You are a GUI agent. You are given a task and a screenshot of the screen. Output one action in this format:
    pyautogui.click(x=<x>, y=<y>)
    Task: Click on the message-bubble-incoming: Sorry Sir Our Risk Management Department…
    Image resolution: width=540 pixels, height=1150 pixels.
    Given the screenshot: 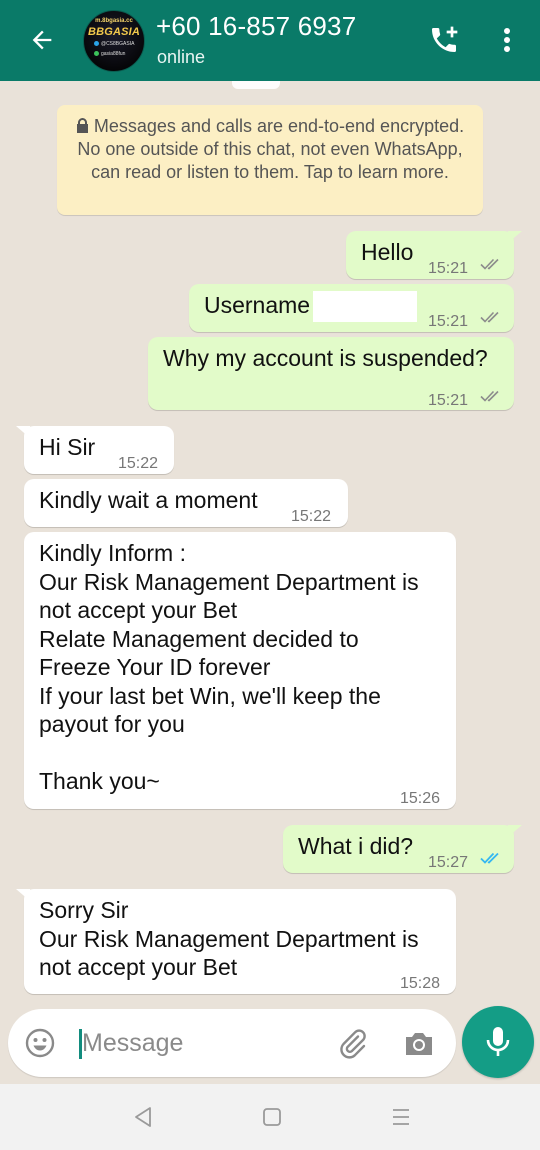 What is the action you would take?
    pyautogui.click(x=236, y=941)
    